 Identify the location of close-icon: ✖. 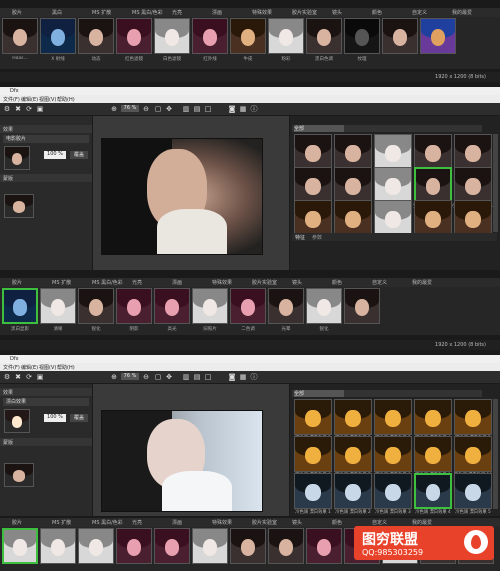
(18, 109).